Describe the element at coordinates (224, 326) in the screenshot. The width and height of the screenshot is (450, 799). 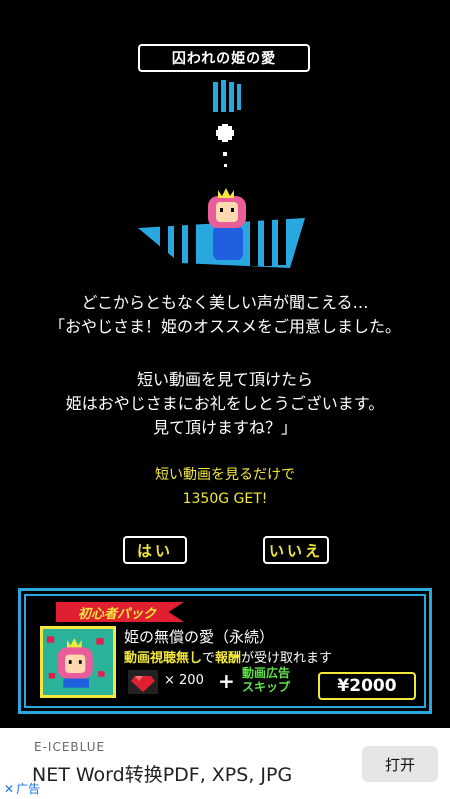
I see `dialog-line: 「おやじさま！姫のオススメをご用意しました。` at that location.